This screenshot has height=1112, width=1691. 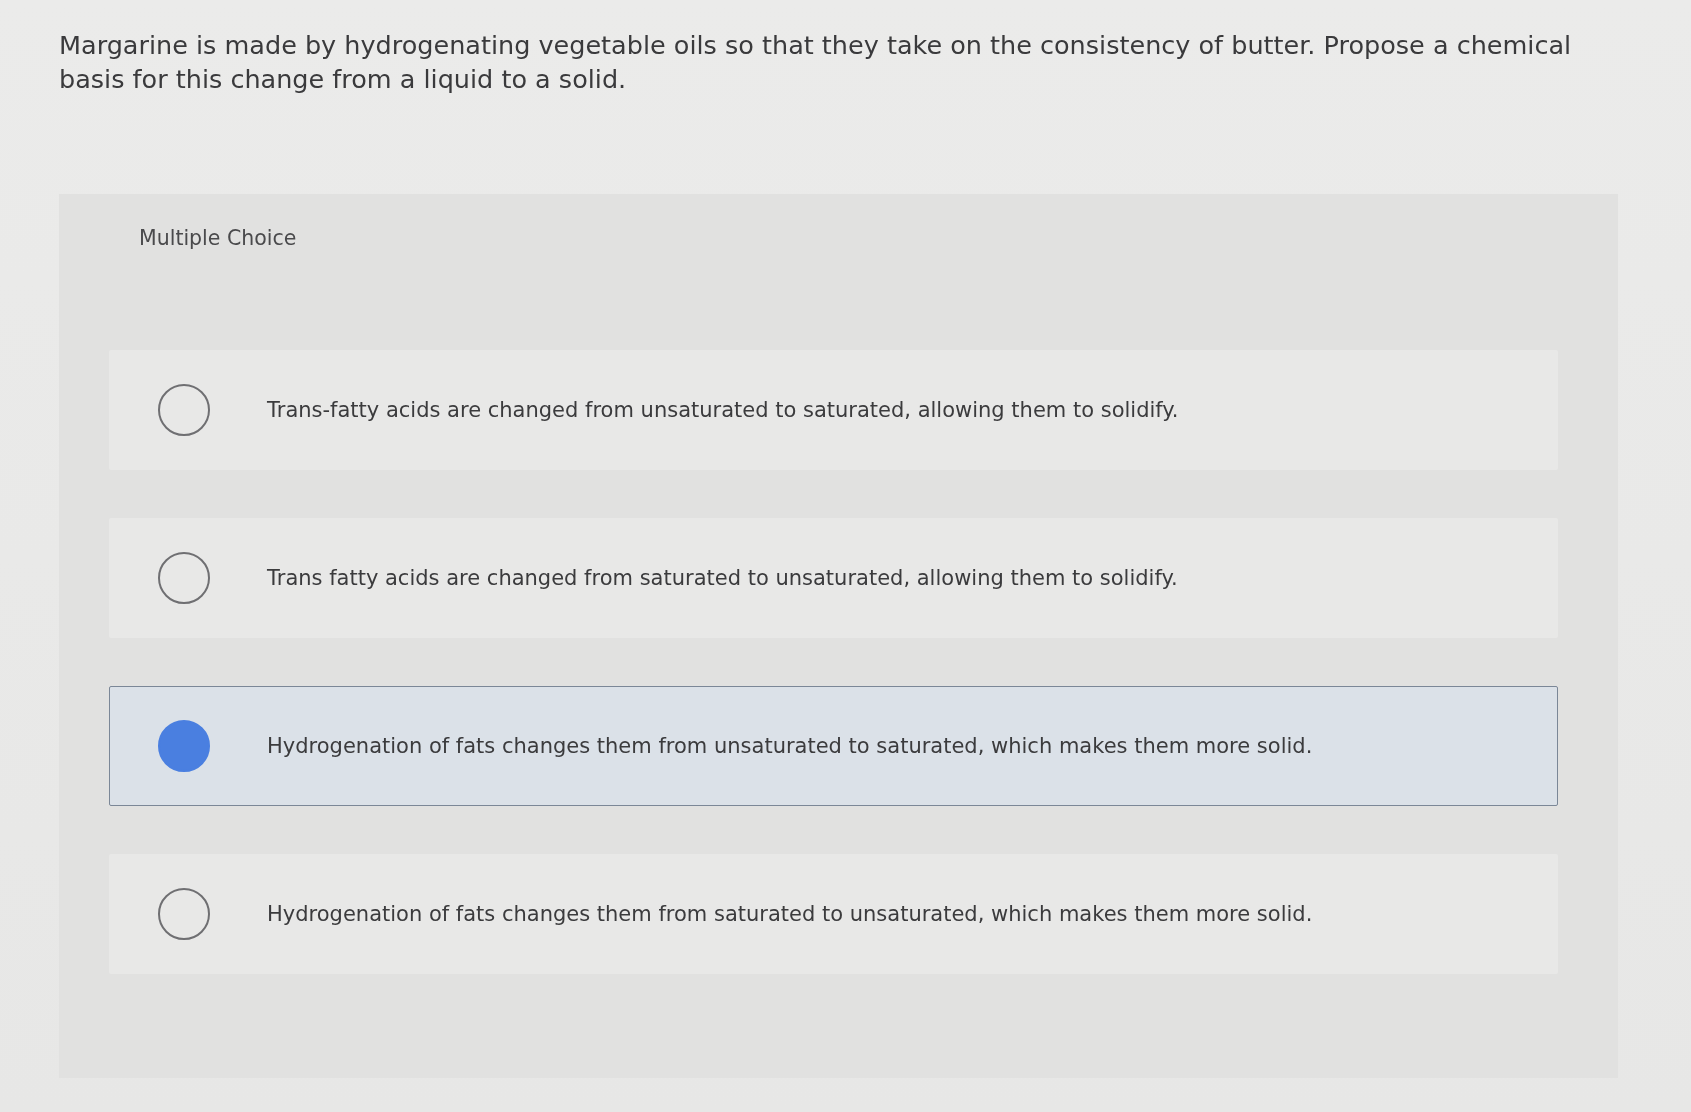 I want to click on answer-option: Hydrogenation of fats changes them from unsaturated to saturated, which makes them more solid., so click(x=833, y=746).